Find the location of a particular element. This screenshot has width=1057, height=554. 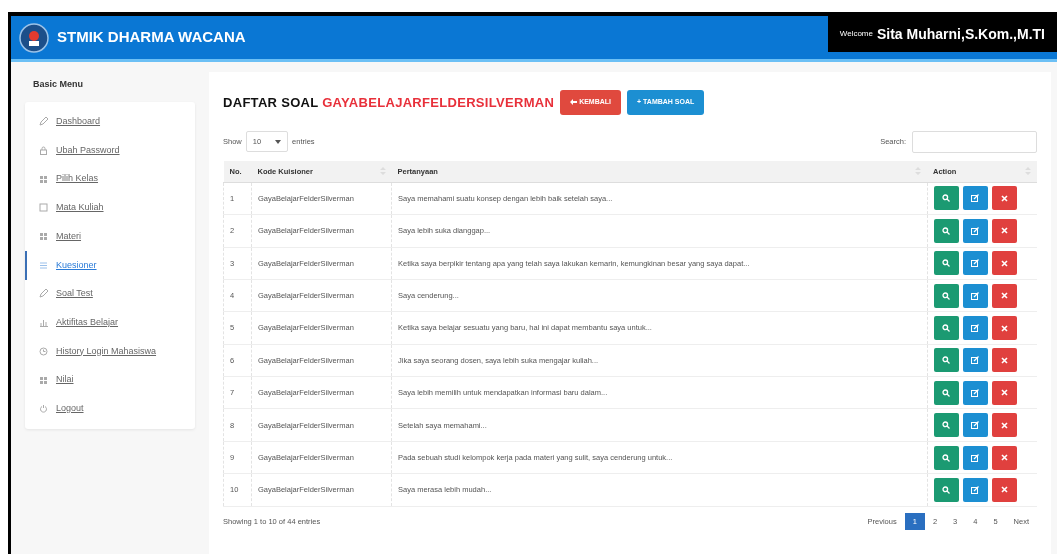

sidebar-item: Mata Kuliah is located at coordinates (110, 208).